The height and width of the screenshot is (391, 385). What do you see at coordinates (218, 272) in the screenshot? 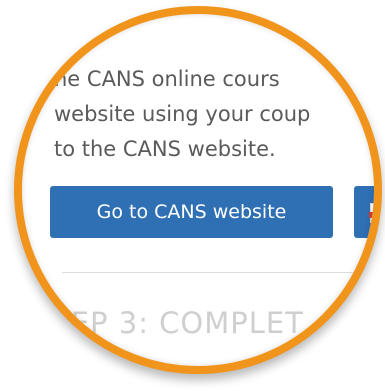
I see `section-divider` at bounding box center [218, 272].